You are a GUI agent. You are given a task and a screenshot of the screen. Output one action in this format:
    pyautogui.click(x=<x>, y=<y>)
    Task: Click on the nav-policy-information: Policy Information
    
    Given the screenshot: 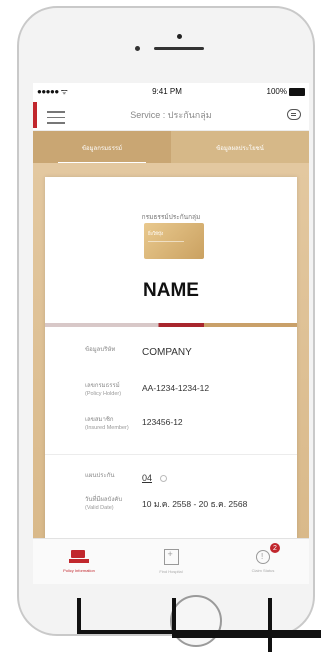 What is the action you would take?
    pyautogui.click(x=79, y=561)
    